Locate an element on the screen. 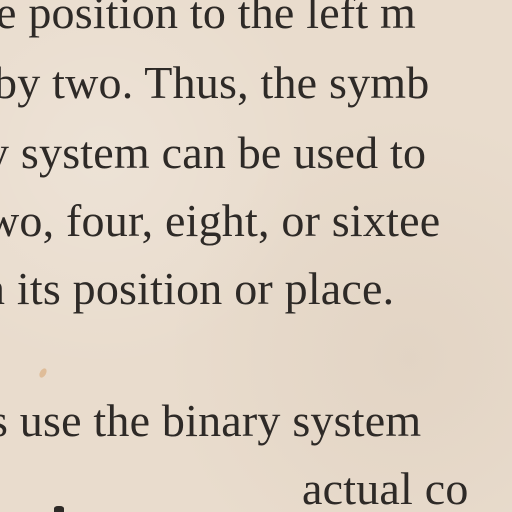 The width and height of the screenshot is (512, 512). paper-speck is located at coordinates (43, 373).